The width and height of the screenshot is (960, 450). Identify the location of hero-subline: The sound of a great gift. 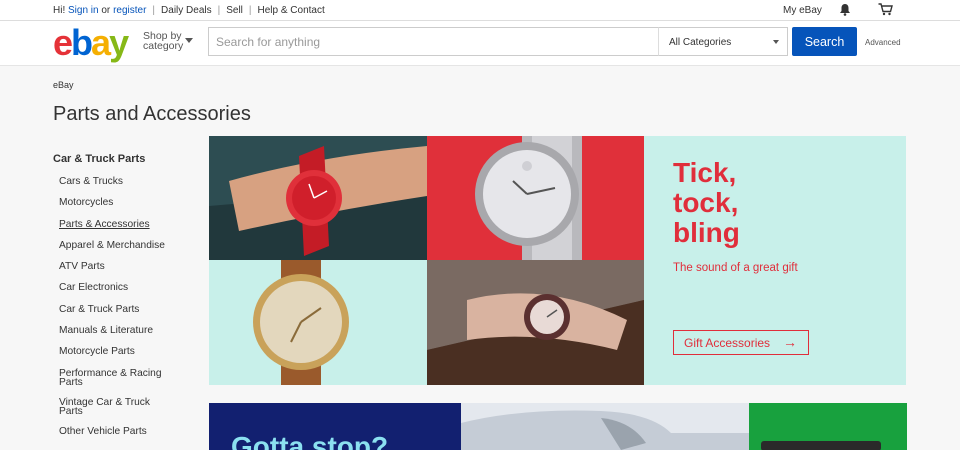
(735, 268).